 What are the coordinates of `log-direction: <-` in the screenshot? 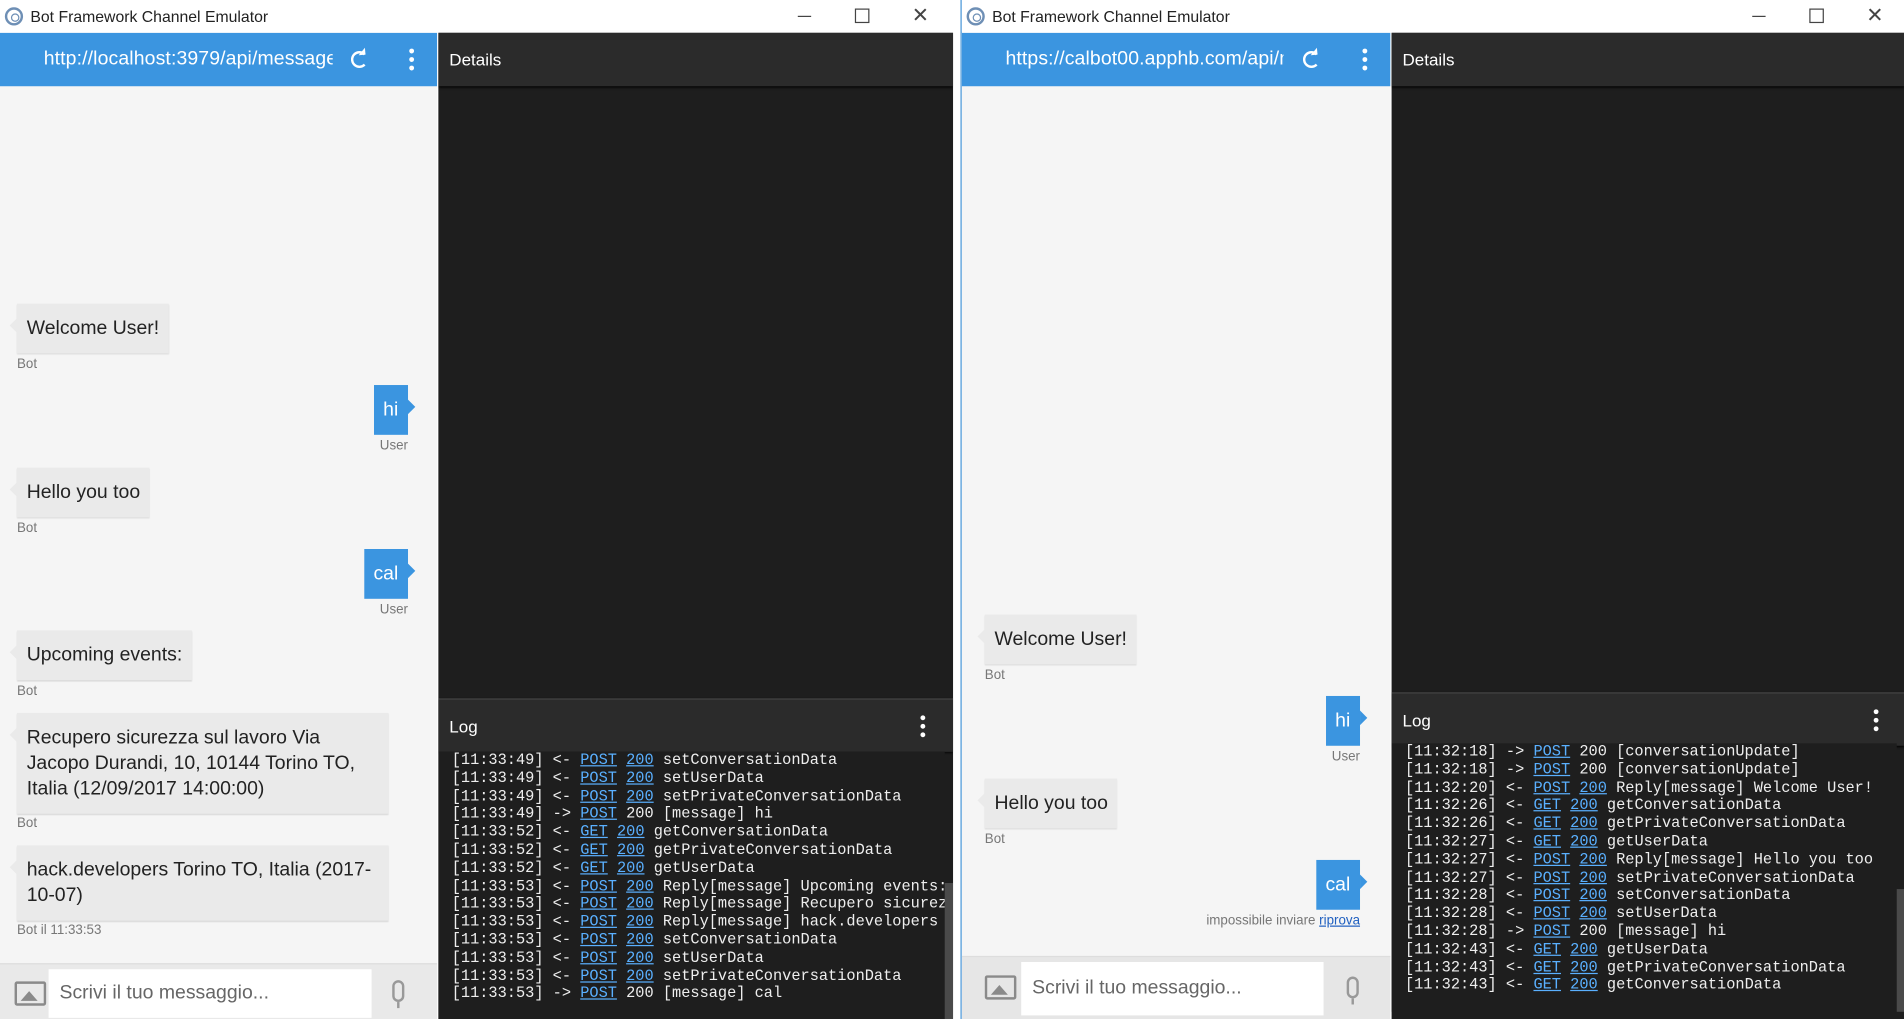 It's located at (562, 760).